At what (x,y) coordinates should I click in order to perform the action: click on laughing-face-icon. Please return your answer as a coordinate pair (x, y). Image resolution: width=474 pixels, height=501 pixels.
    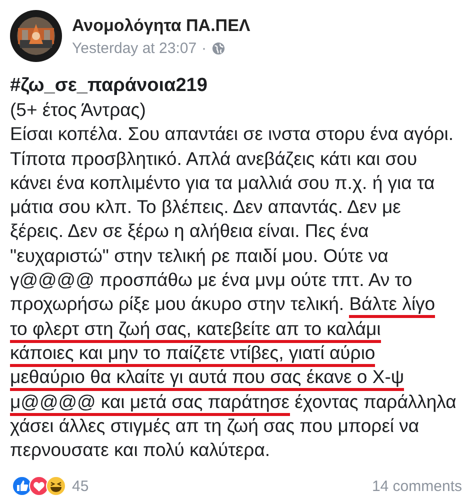
    Looking at the image, I should click on (56, 486).